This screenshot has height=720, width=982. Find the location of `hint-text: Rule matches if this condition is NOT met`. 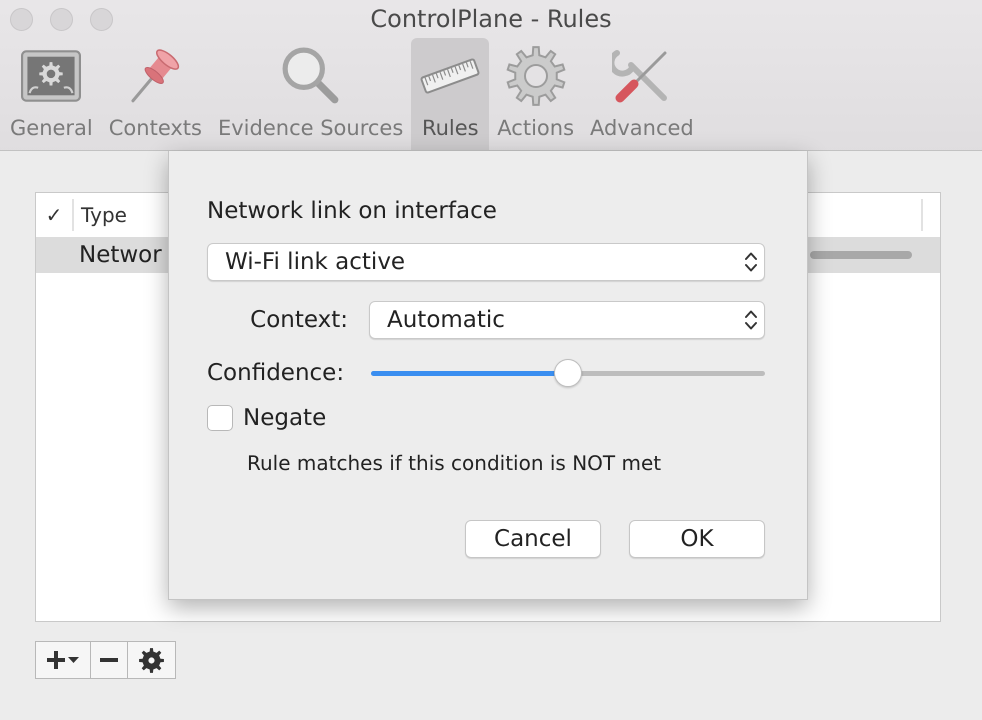

hint-text: Rule matches if this condition is NOT met is located at coordinates (454, 463).